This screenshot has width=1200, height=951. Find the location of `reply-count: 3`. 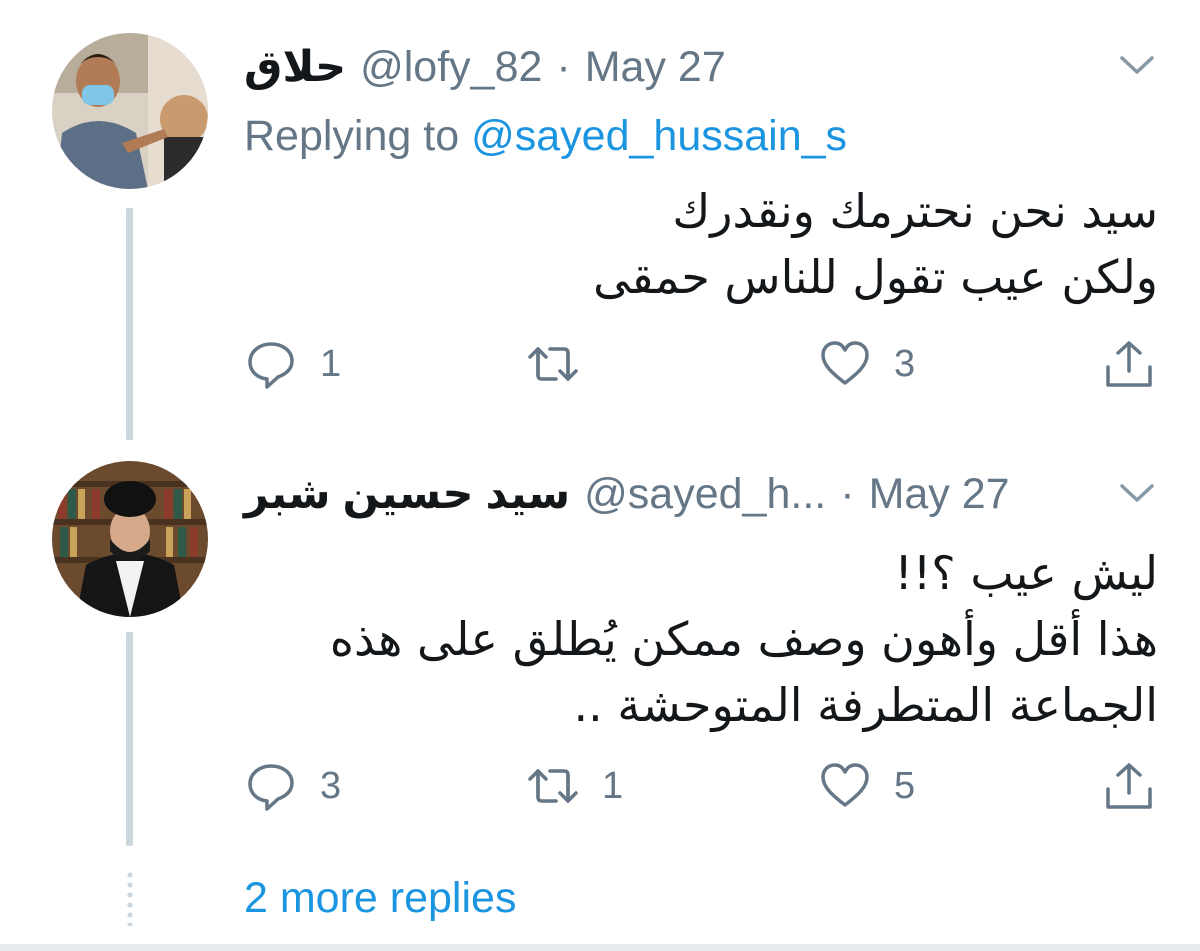

reply-count: 3 is located at coordinates (331, 786).